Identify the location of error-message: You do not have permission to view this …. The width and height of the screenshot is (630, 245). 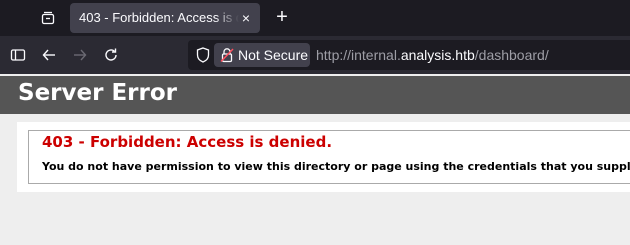
(336, 166).